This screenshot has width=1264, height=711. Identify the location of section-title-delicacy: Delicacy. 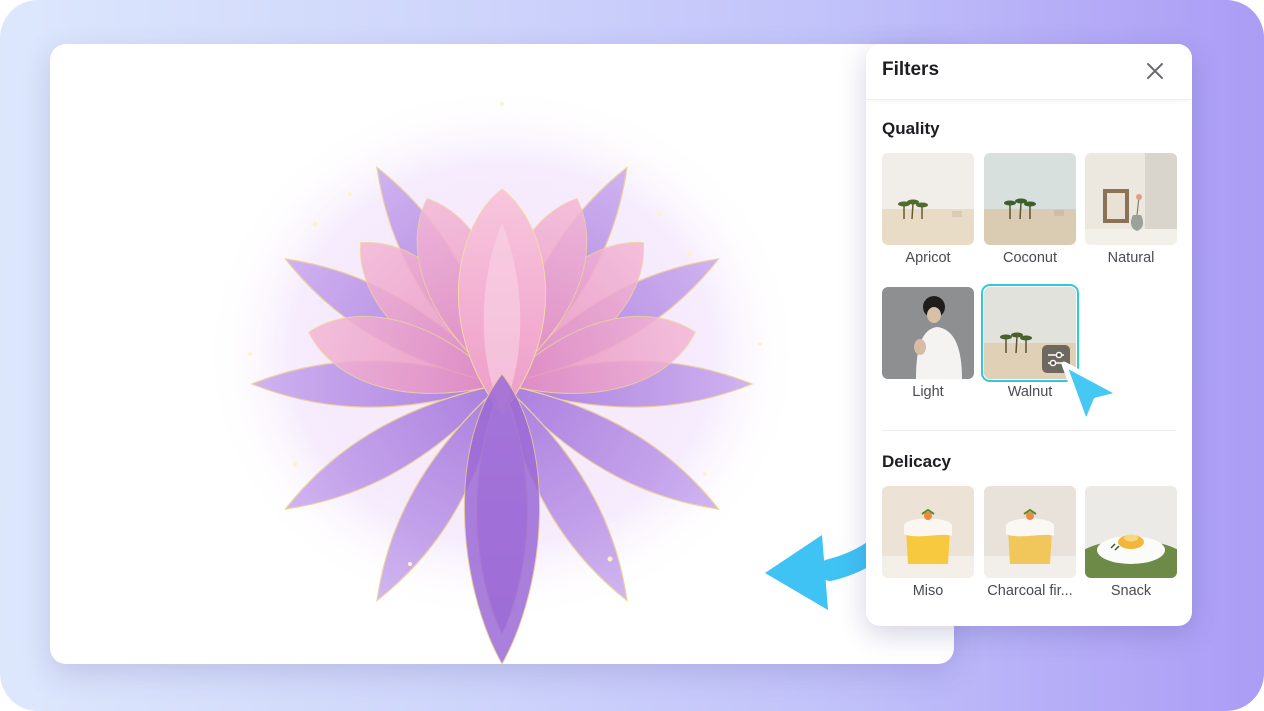
(916, 461).